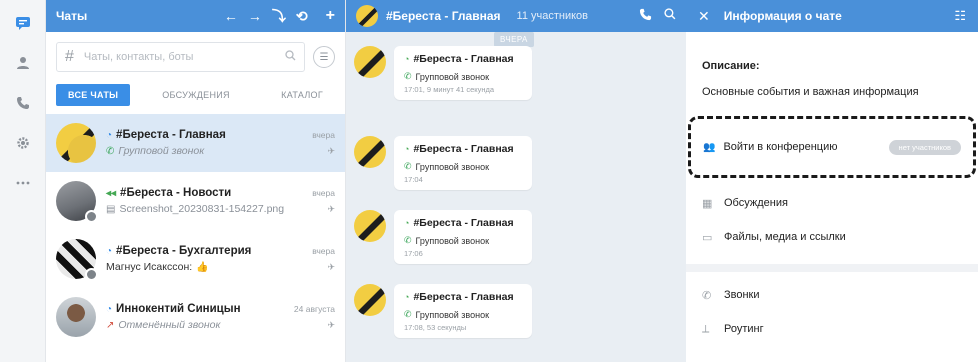 This screenshot has height=362, width=978. I want to click on chat-icon, so click(23, 23).